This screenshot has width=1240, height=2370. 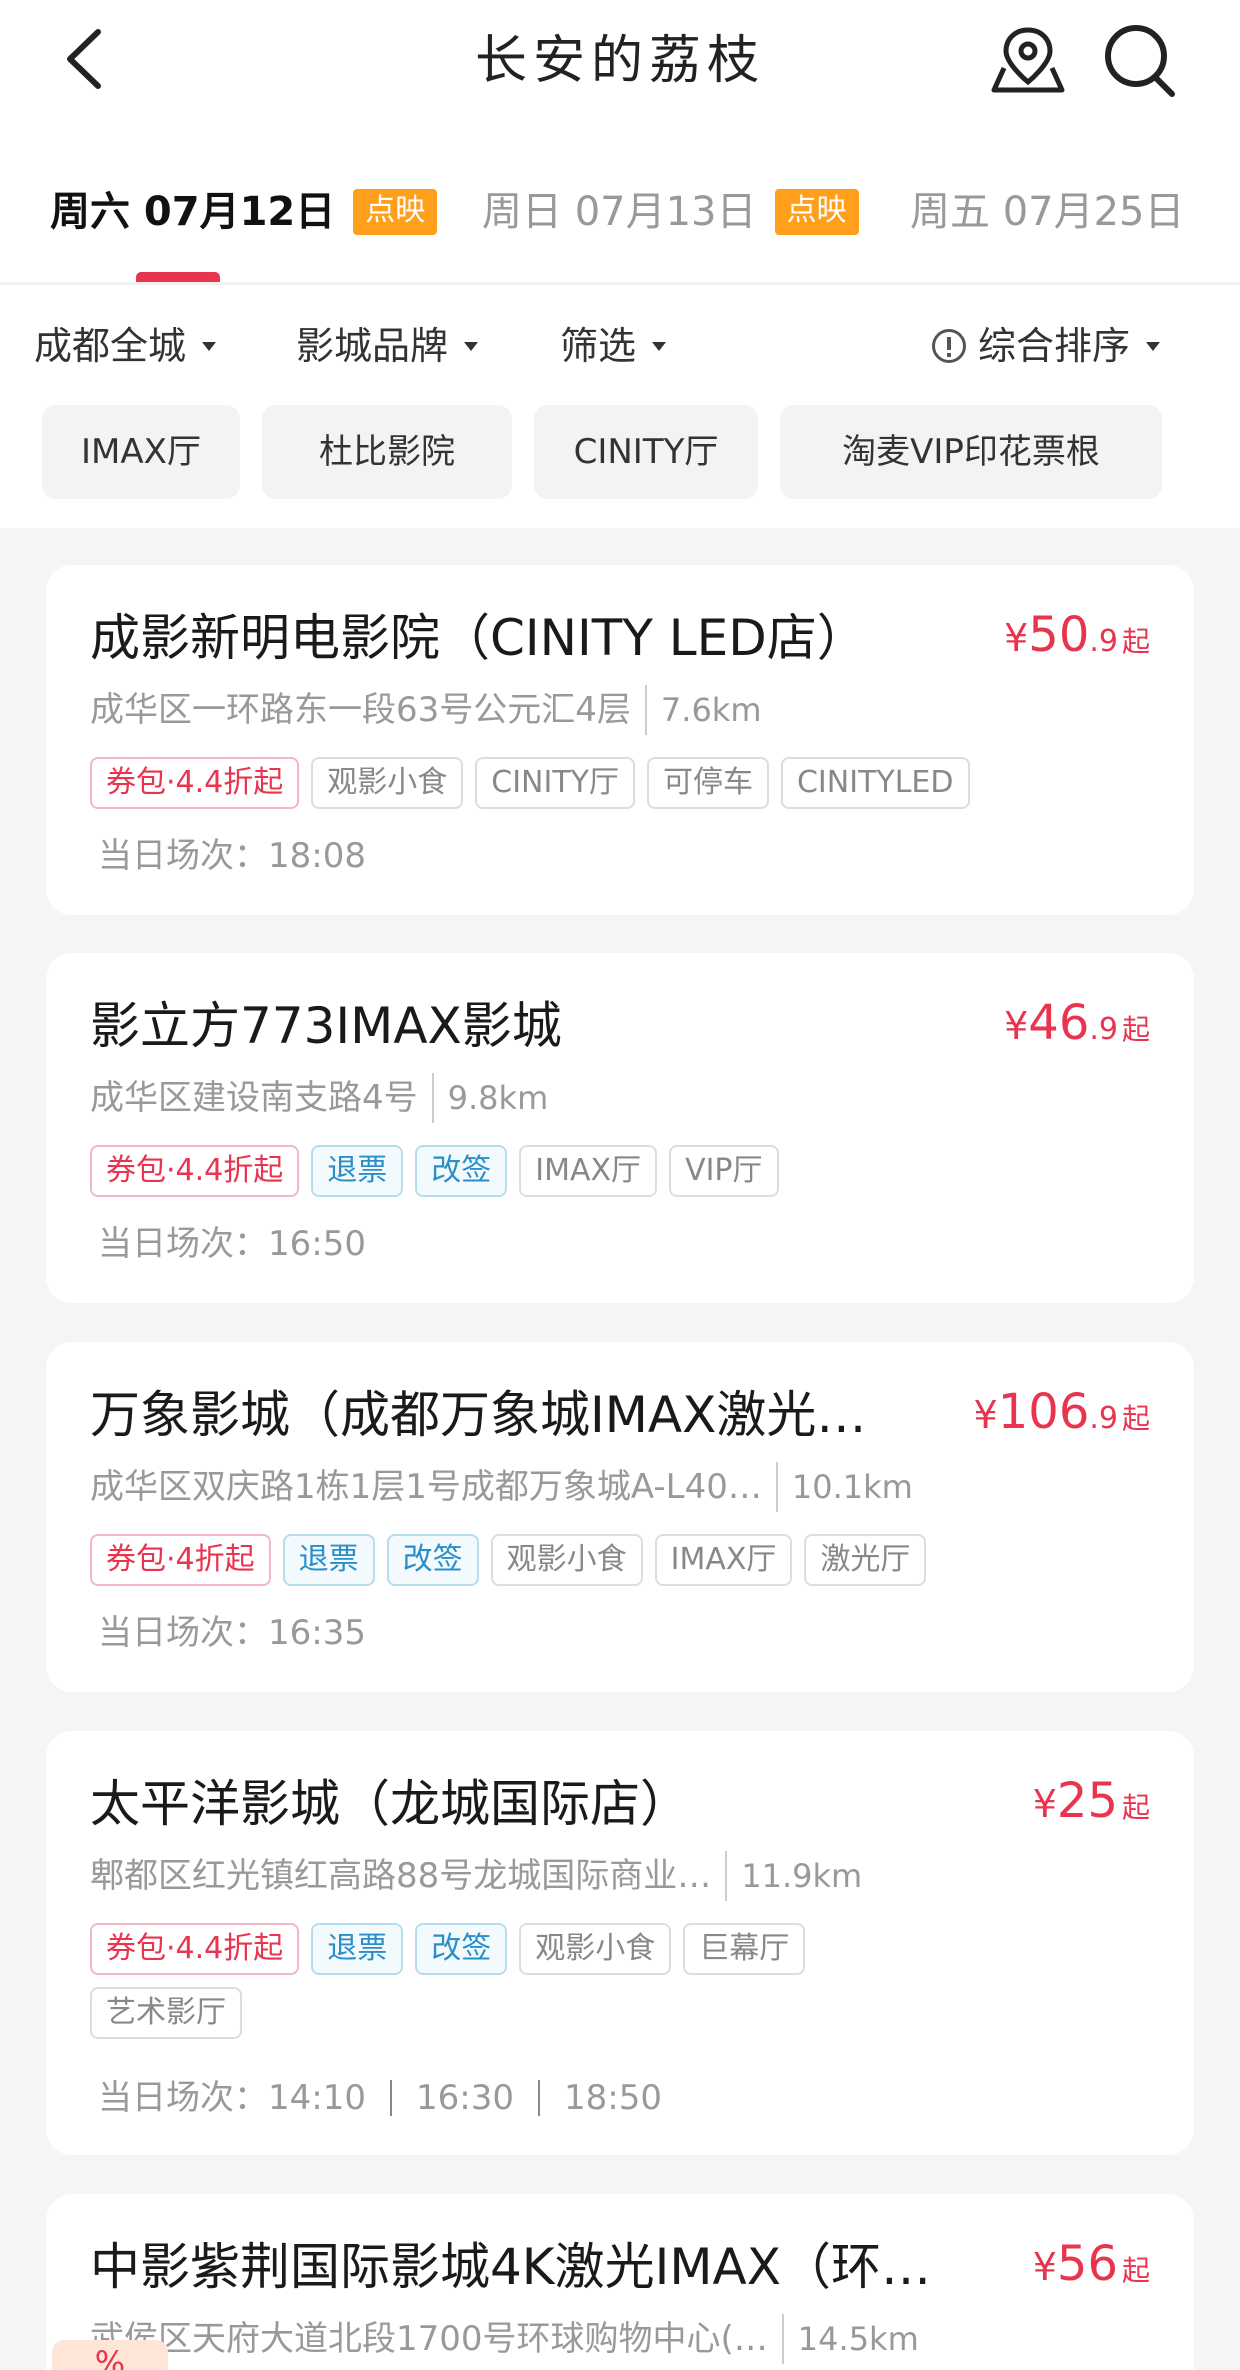 I want to click on cinema-address-row: 成华区双庆路1栋1层1号成都万象城A-L40… 10.1km, so click(x=501, y=1487).